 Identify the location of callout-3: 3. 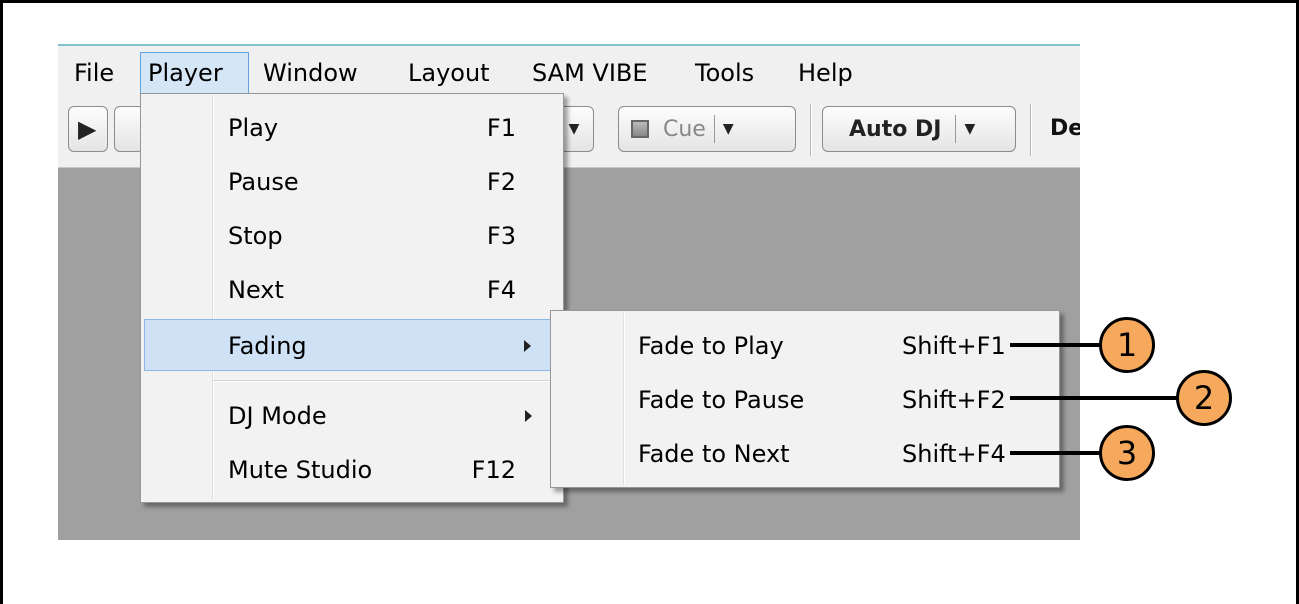
(1127, 453).